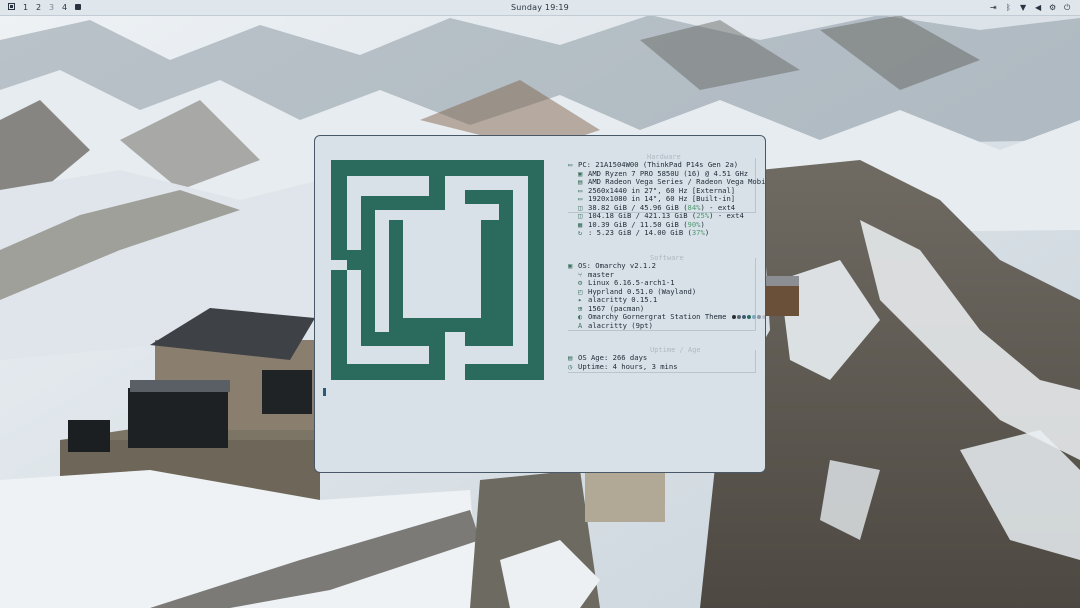 The width and height of the screenshot is (1080, 608). What do you see at coordinates (324, 392) in the screenshot?
I see `text-cursor` at bounding box center [324, 392].